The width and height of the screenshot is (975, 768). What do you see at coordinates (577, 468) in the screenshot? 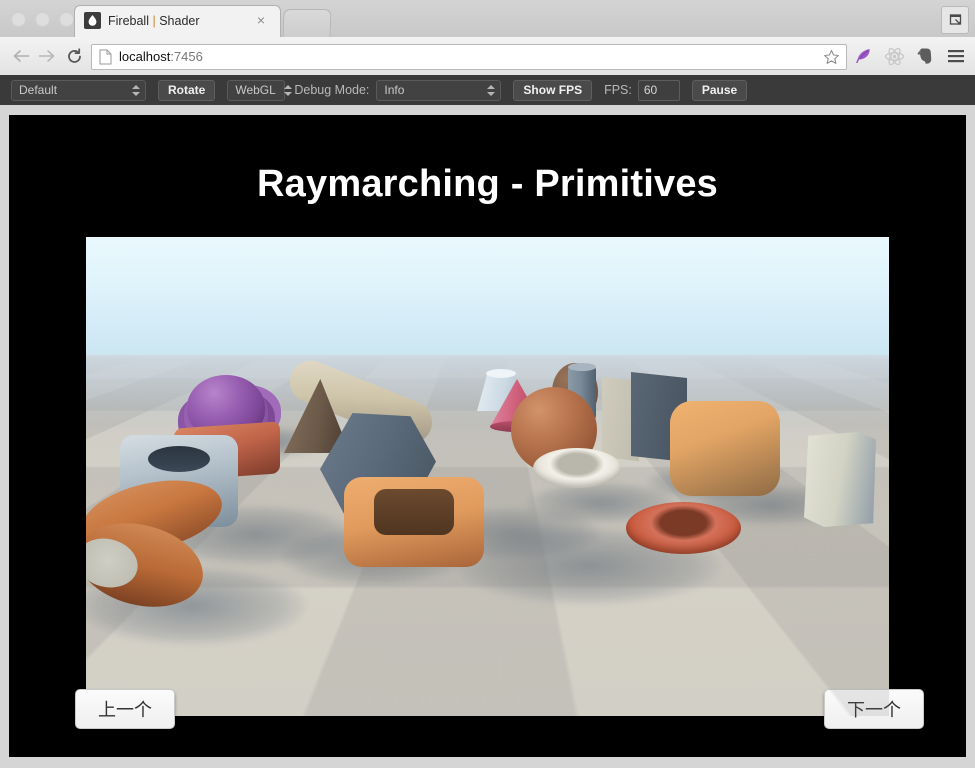
I see `torus-white` at bounding box center [577, 468].